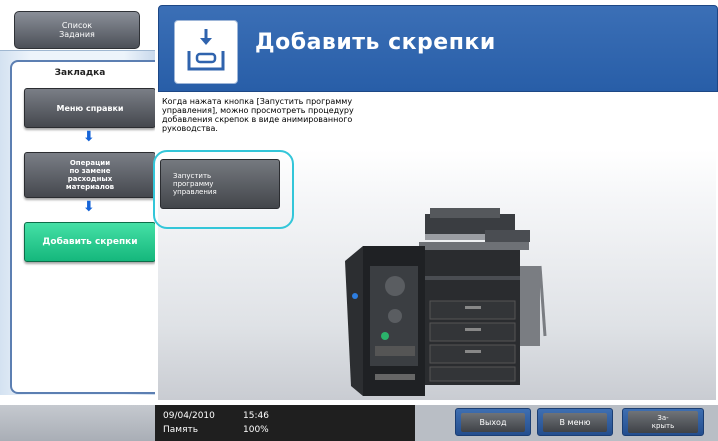  What do you see at coordinates (285, 423) in the screenshot?
I see `status-panel: 09/04/2010 15:46 Память 100%` at bounding box center [285, 423].